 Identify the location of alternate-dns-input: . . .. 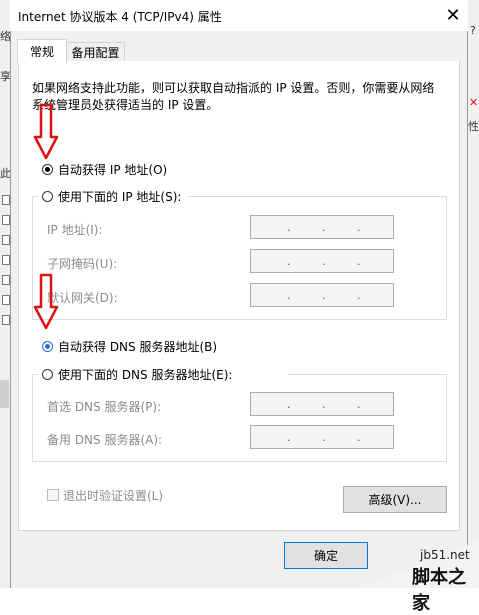
(322, 437).